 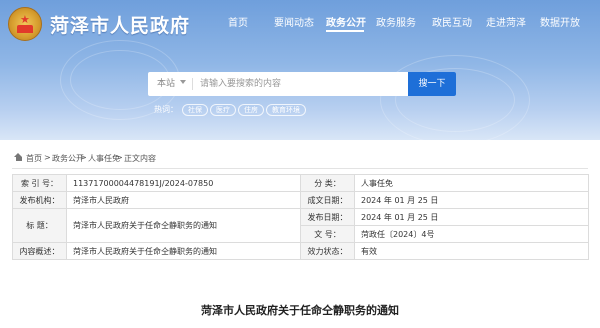 What do you see at coordinates (183, 200) in the screenshot?
I see `publisher-value: 菏泽市人民政府` at bounding box center [183, 200].